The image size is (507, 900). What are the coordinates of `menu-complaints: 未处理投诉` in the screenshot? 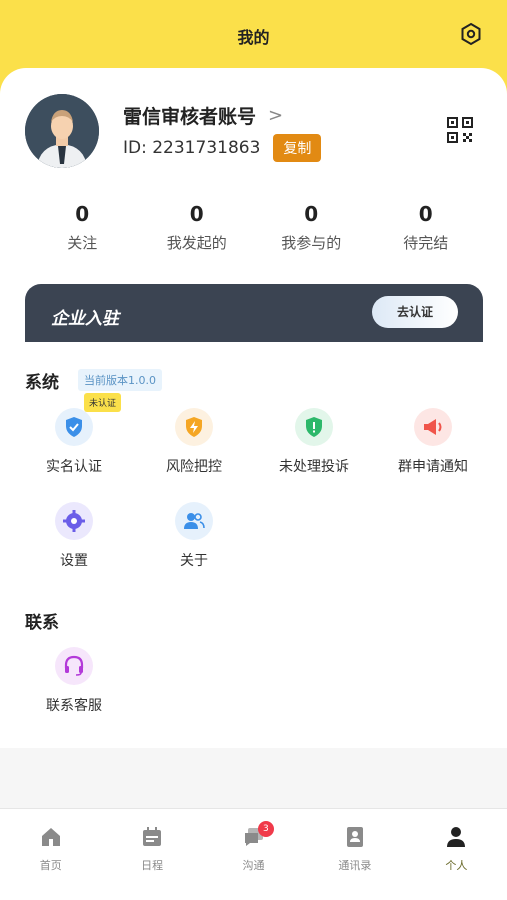 It's located at (314, 442).